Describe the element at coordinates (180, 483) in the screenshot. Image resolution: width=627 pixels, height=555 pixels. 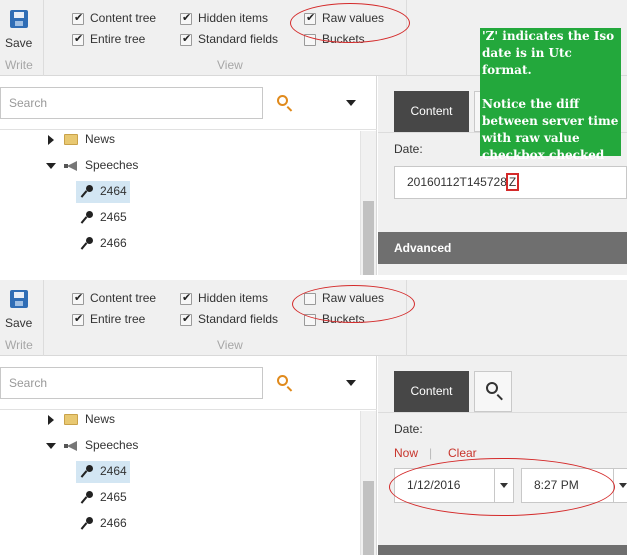
I see `content-tree: News Speeches 2464 2465 2466` at that location.